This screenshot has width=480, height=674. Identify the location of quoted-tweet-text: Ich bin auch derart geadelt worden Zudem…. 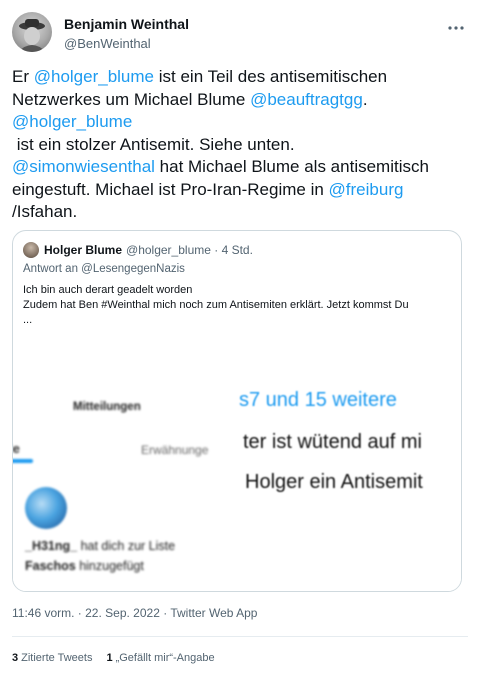
(238, 305).